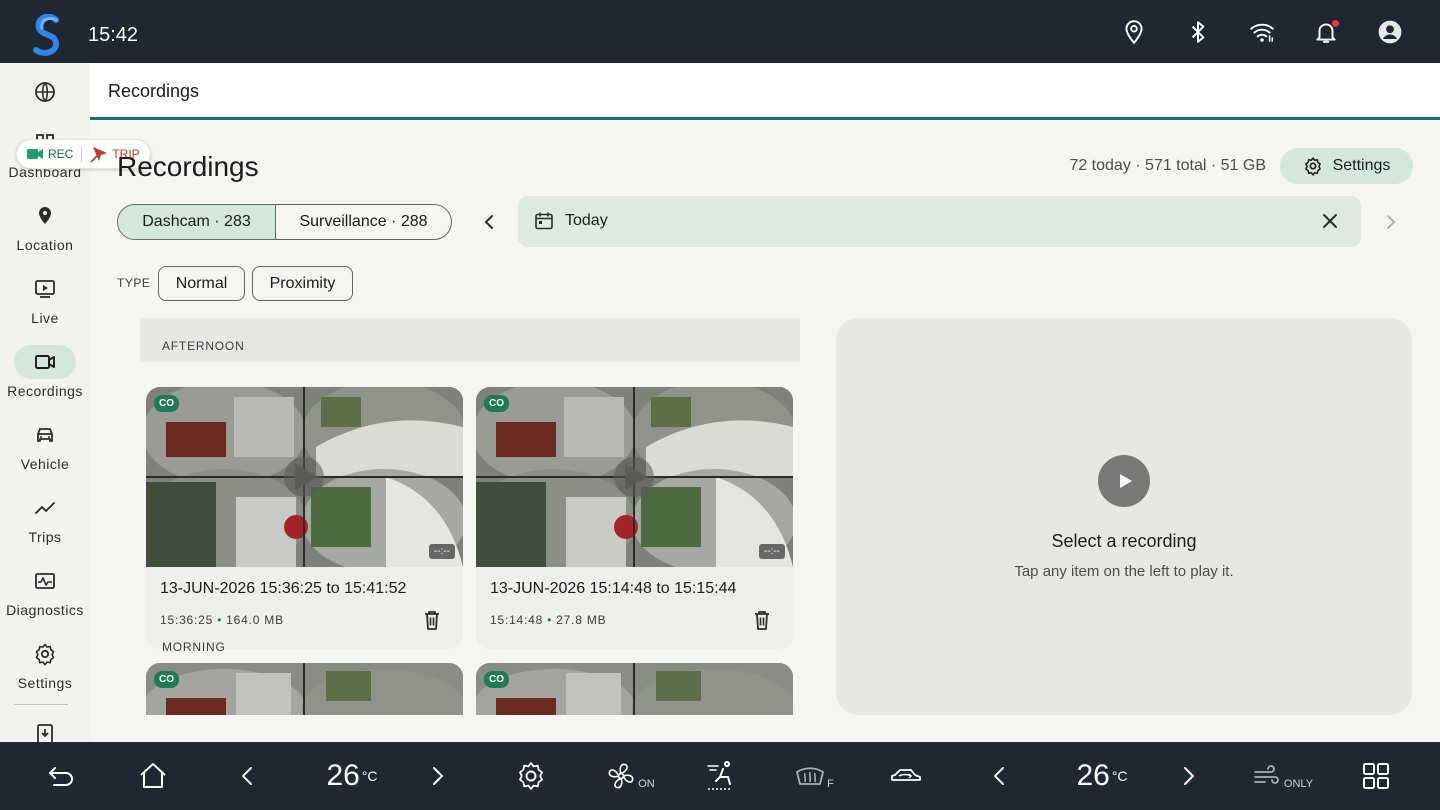 Image resolution: width=1440 pixels, height=810 pixels. What do you see at coordinates (61, 154) in the screenshot?
I see `rec-label: REC` at bounding box center [61, 154].